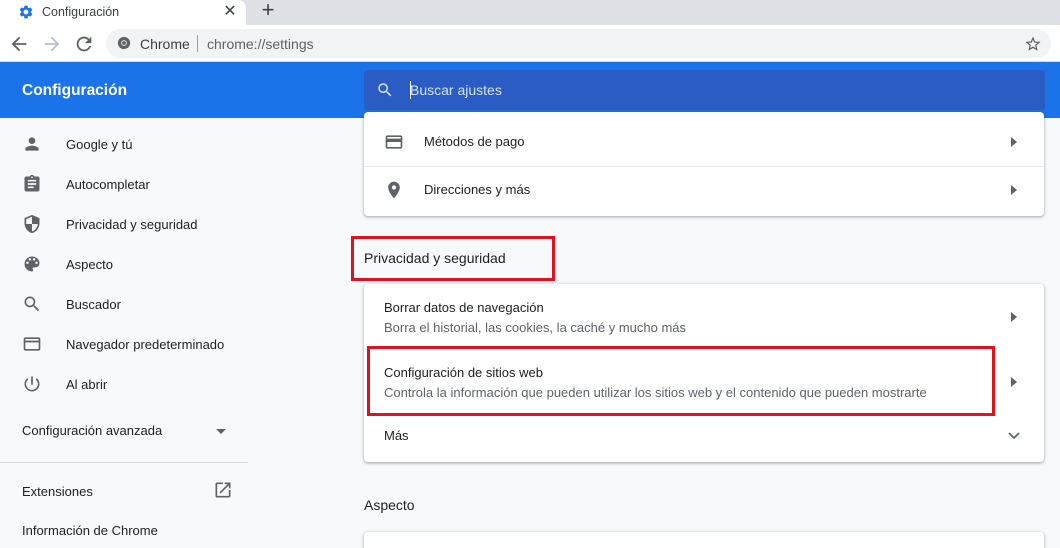 This screenshot has width=1060, height=548. I want to click on sidebar-item-default-browser: Navegador predeterminado, so click(124, 346).